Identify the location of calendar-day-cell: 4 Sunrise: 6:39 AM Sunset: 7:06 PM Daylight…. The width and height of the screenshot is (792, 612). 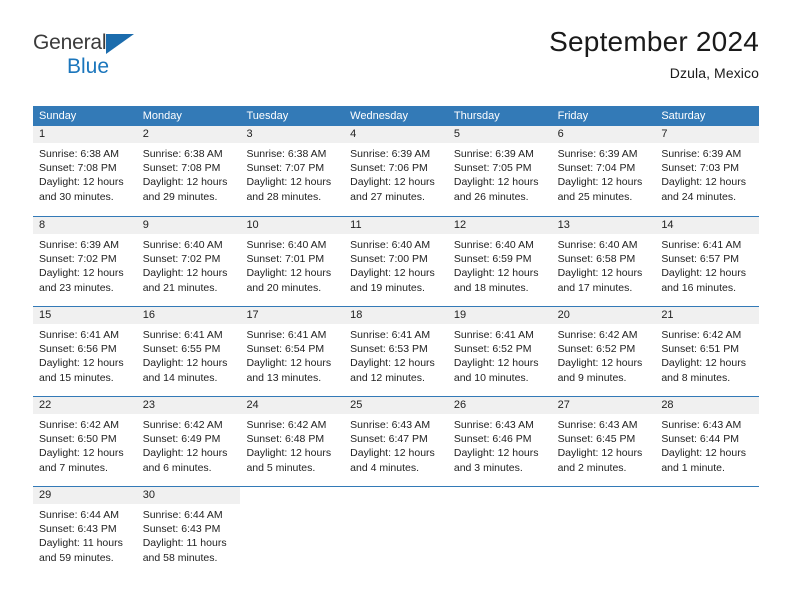
(396, 171).